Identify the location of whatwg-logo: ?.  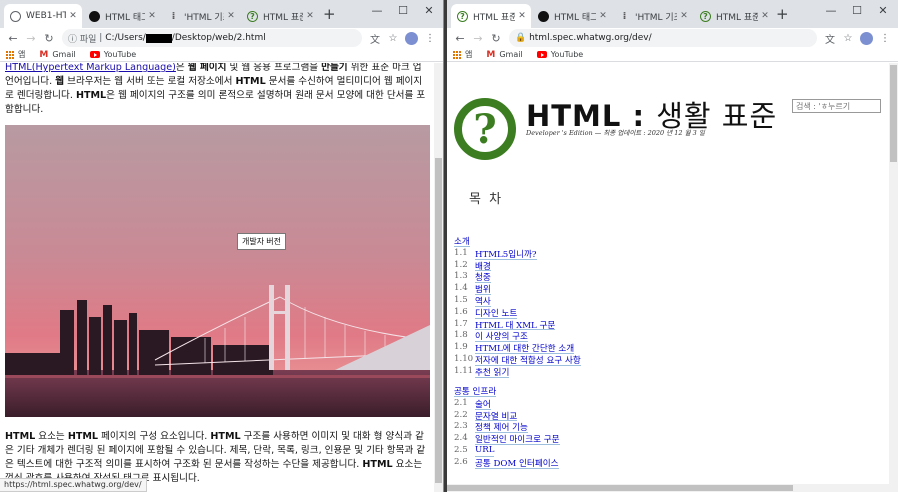
(485, 129).